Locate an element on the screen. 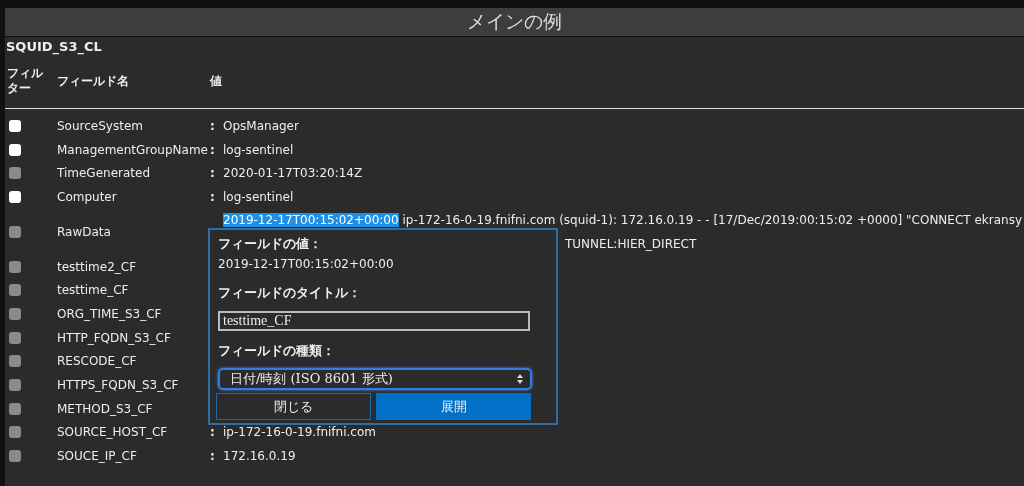  field-value-continued: TUNNEL:HIER_DIRECT is located at coordinates (631, 243).